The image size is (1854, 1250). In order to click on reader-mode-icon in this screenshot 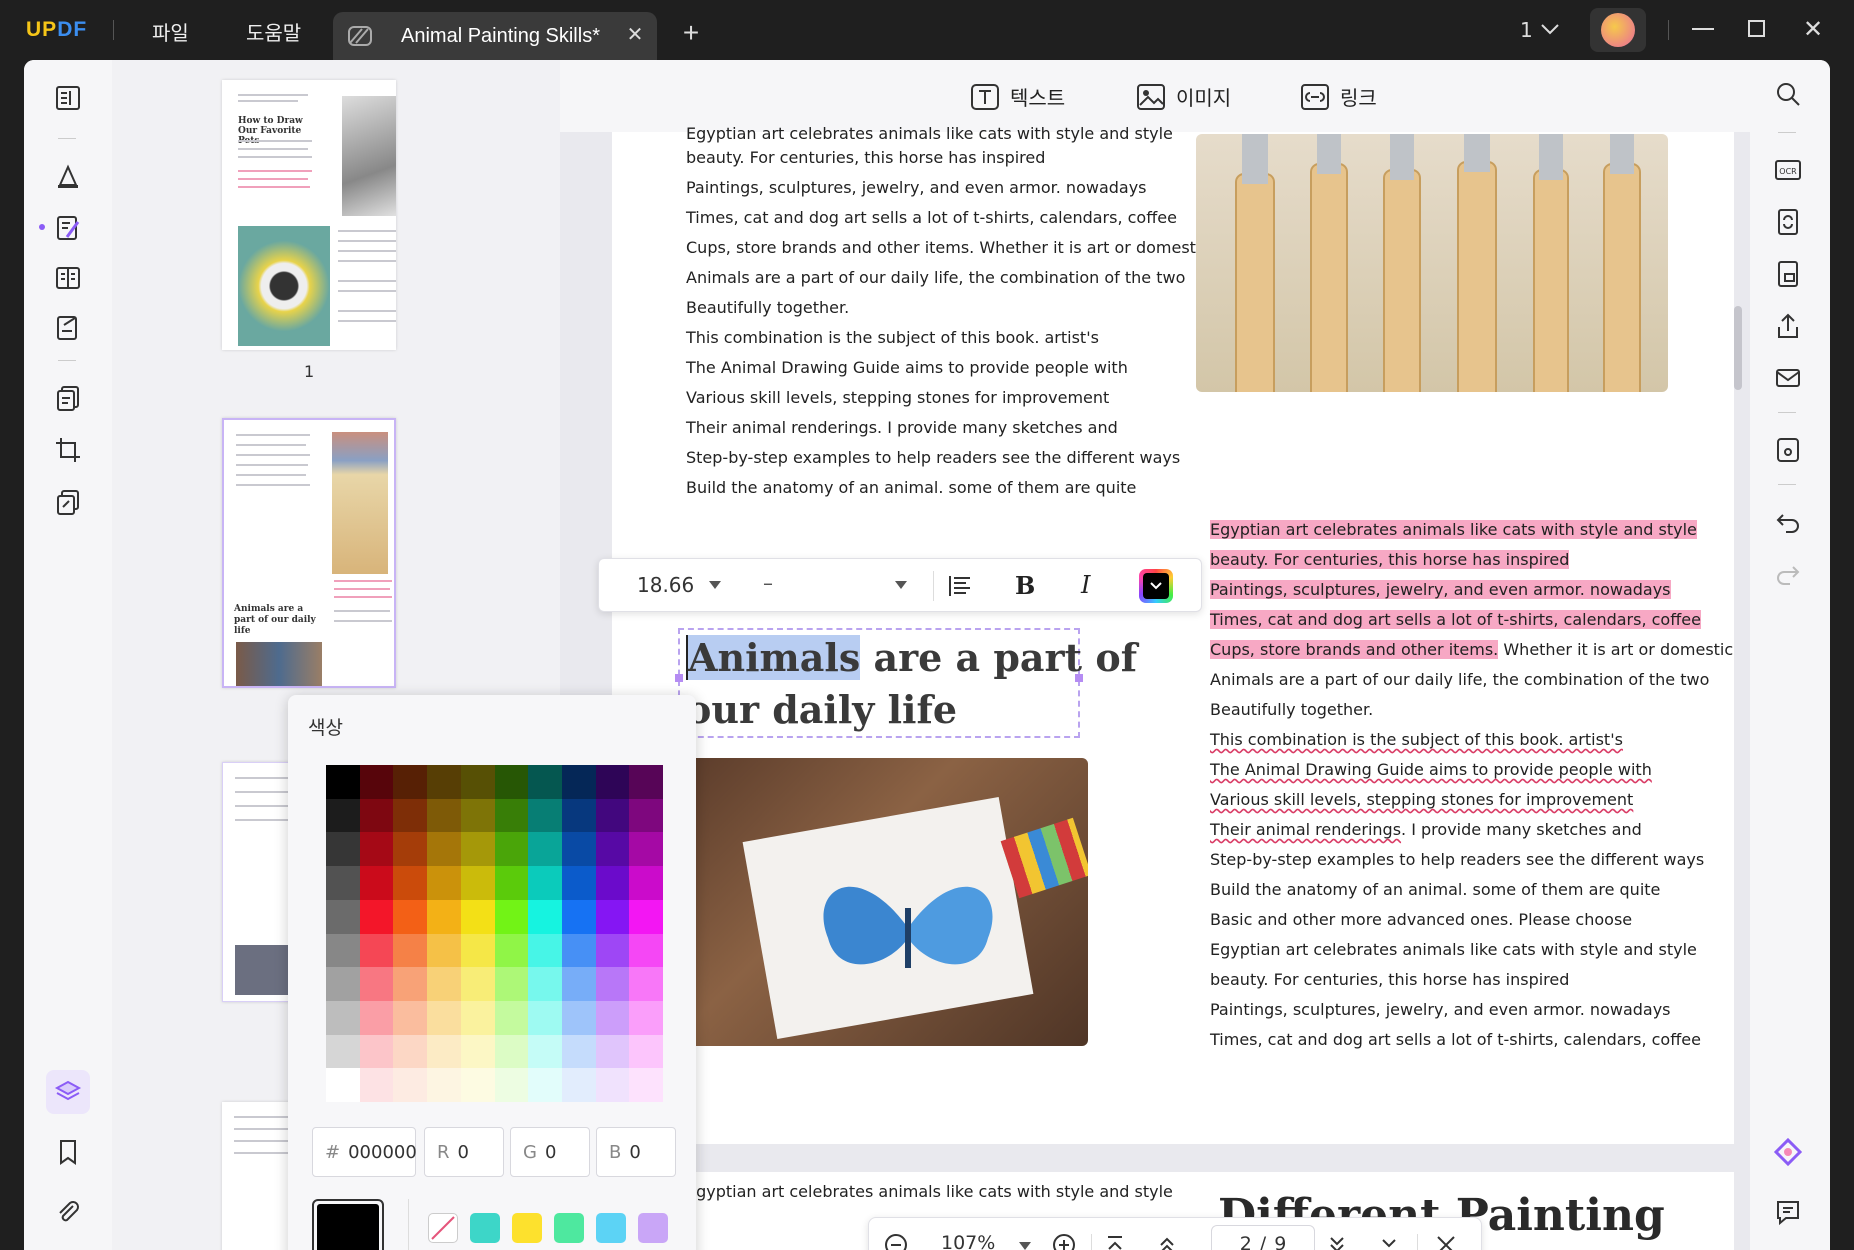, I will do `click(68, 98)`.